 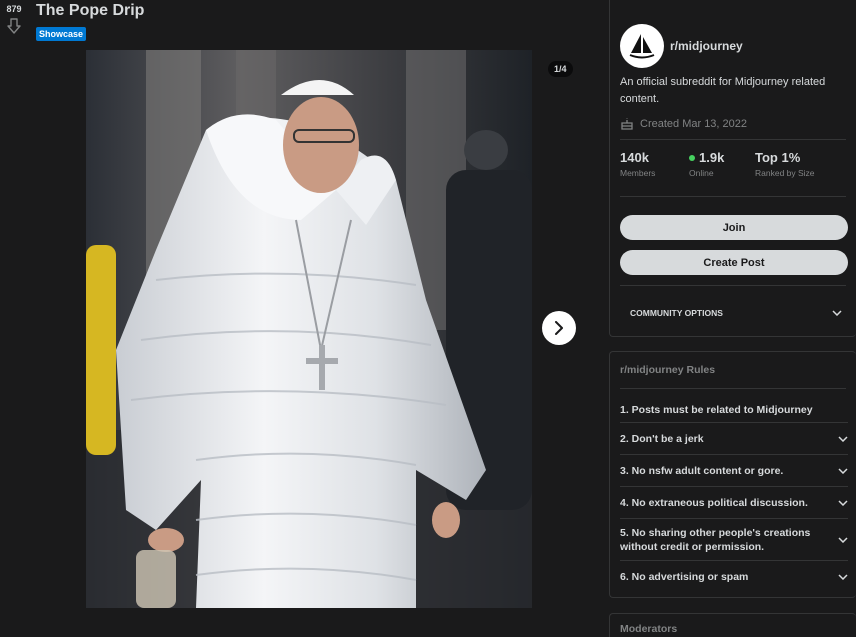 I want to click on created-text: Created Mar 13, 2022, so click(x=694, y=123).